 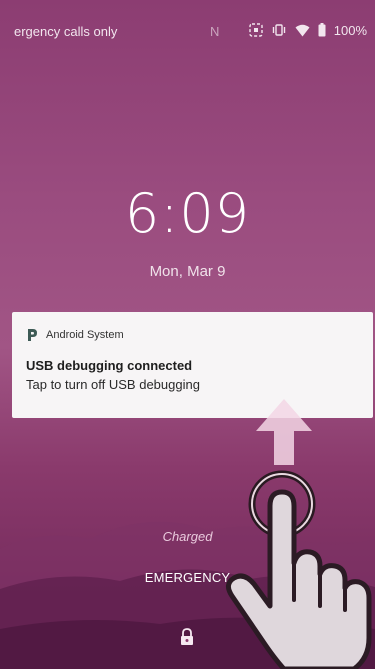 What do you see at coordinates (187, 639) in the screenshot?
I see `lock-icon` at bounding box center [187, 639].